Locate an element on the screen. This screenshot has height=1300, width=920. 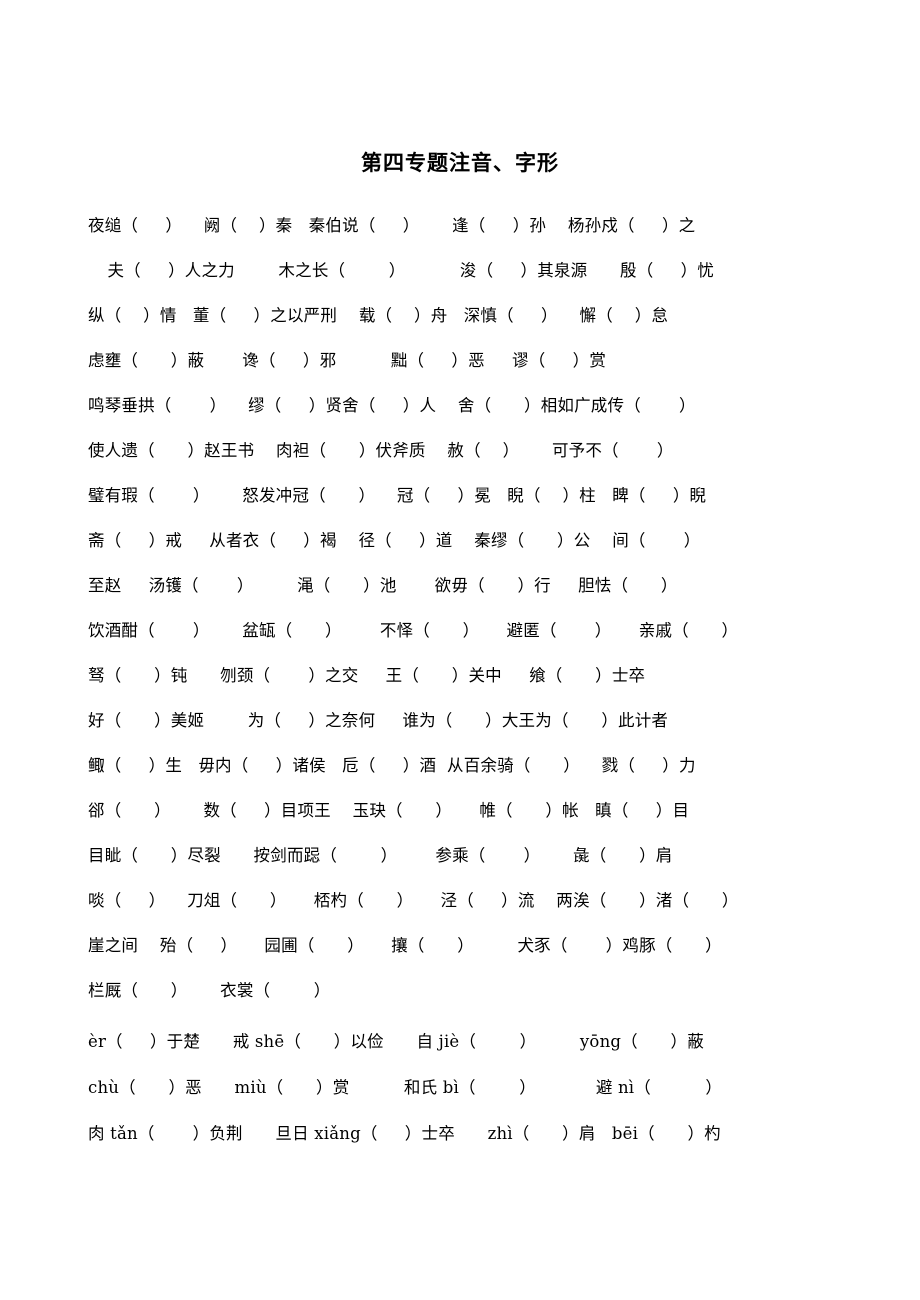
pinyin-line: chù（ ）恶 miù（ ）赏 和氏 bì（ ） 避 nì（ ） is located at coordinates (405, 1088).